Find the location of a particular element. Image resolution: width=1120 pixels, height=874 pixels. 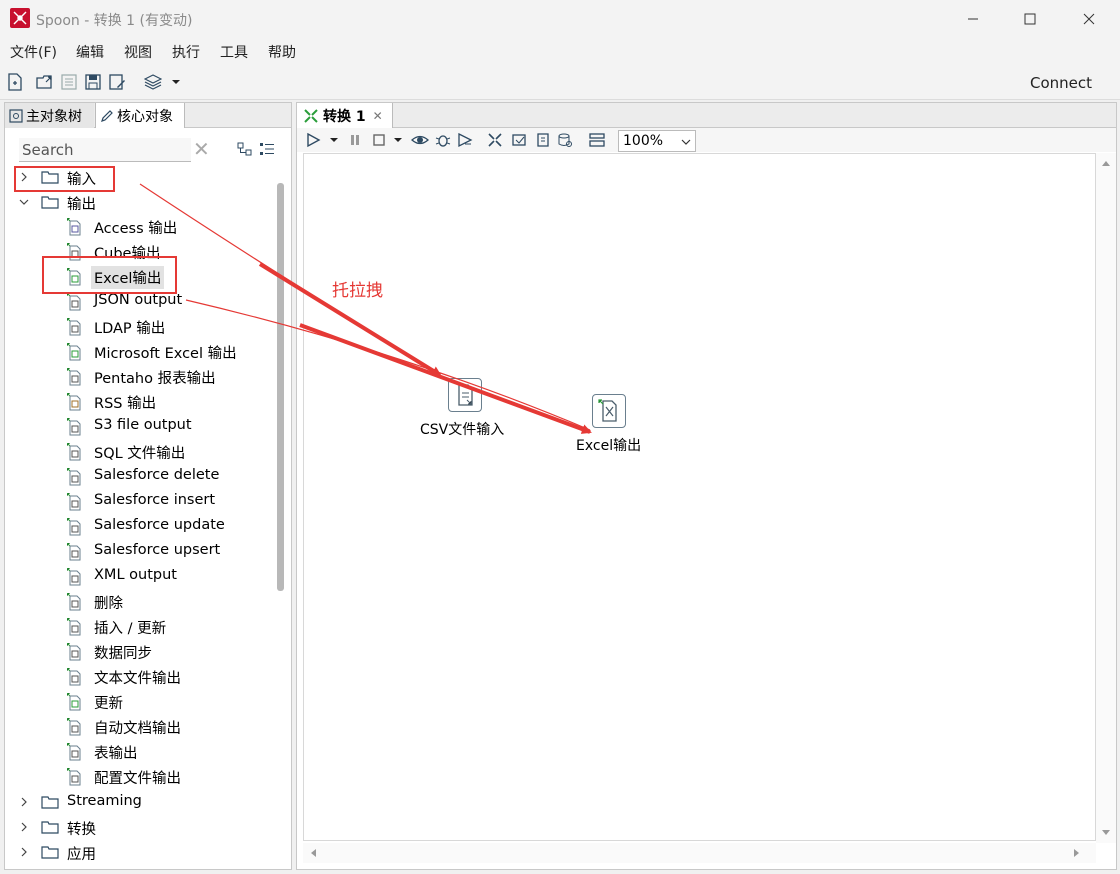

tree-item-step: 插入 / 更新 is located at coordinates (140, 627).